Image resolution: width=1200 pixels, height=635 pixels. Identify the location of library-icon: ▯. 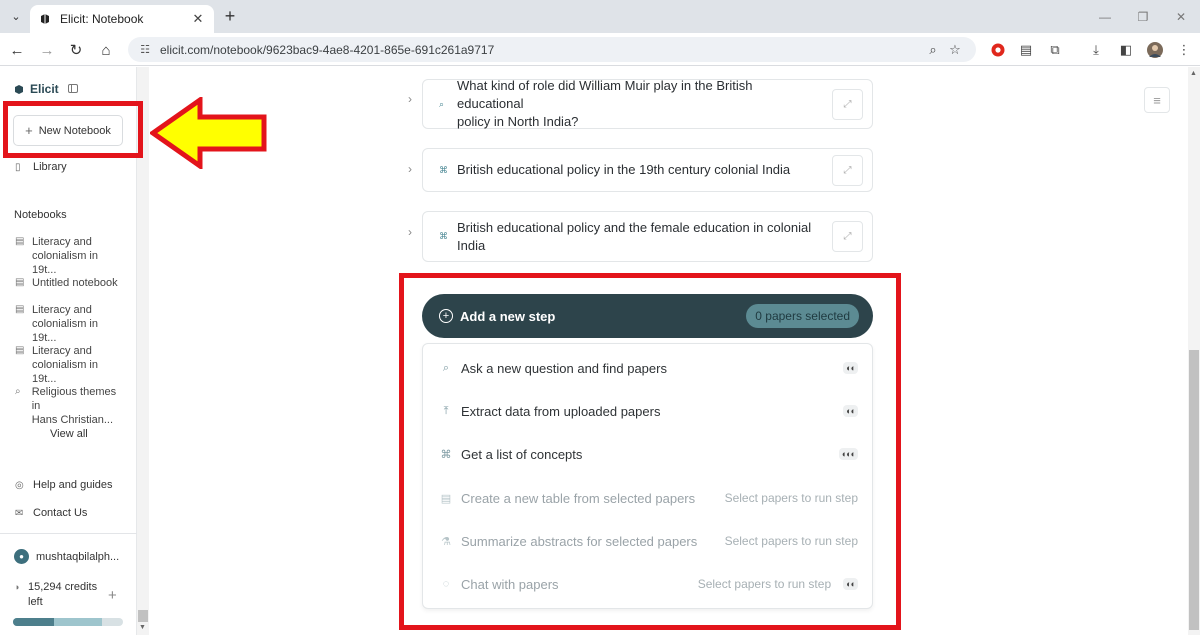
(18, 167).